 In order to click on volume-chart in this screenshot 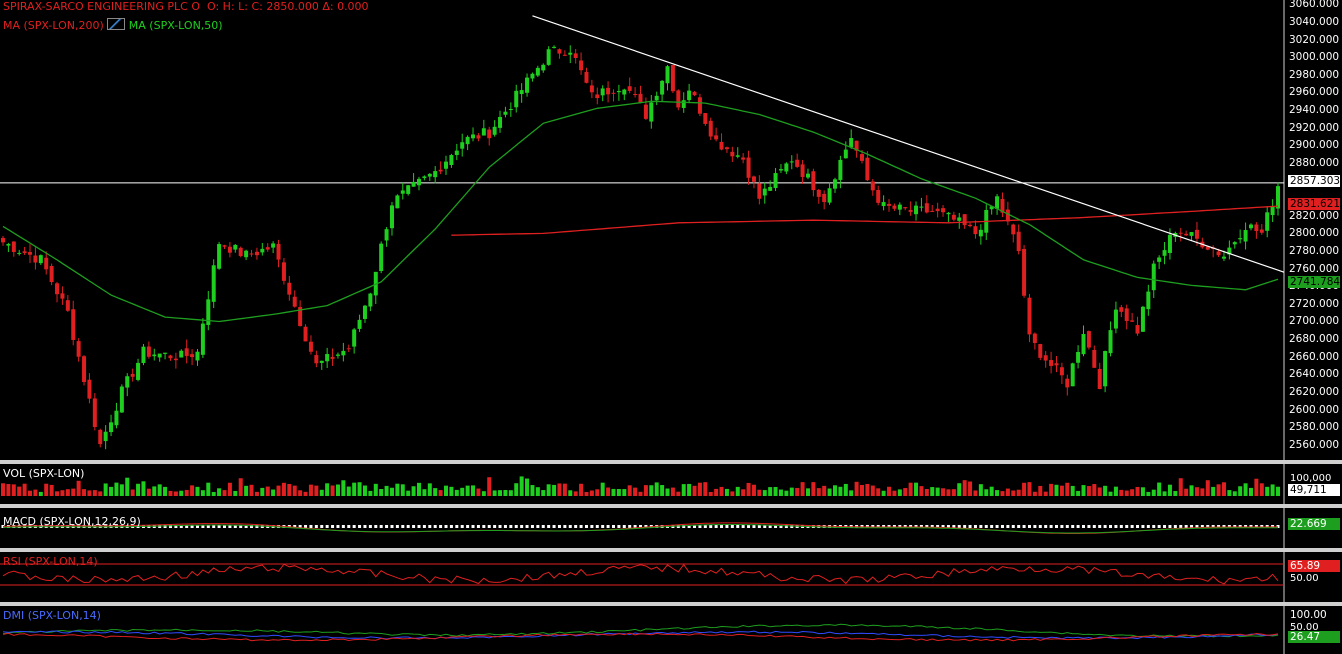, I will do `click(671, 484)`.